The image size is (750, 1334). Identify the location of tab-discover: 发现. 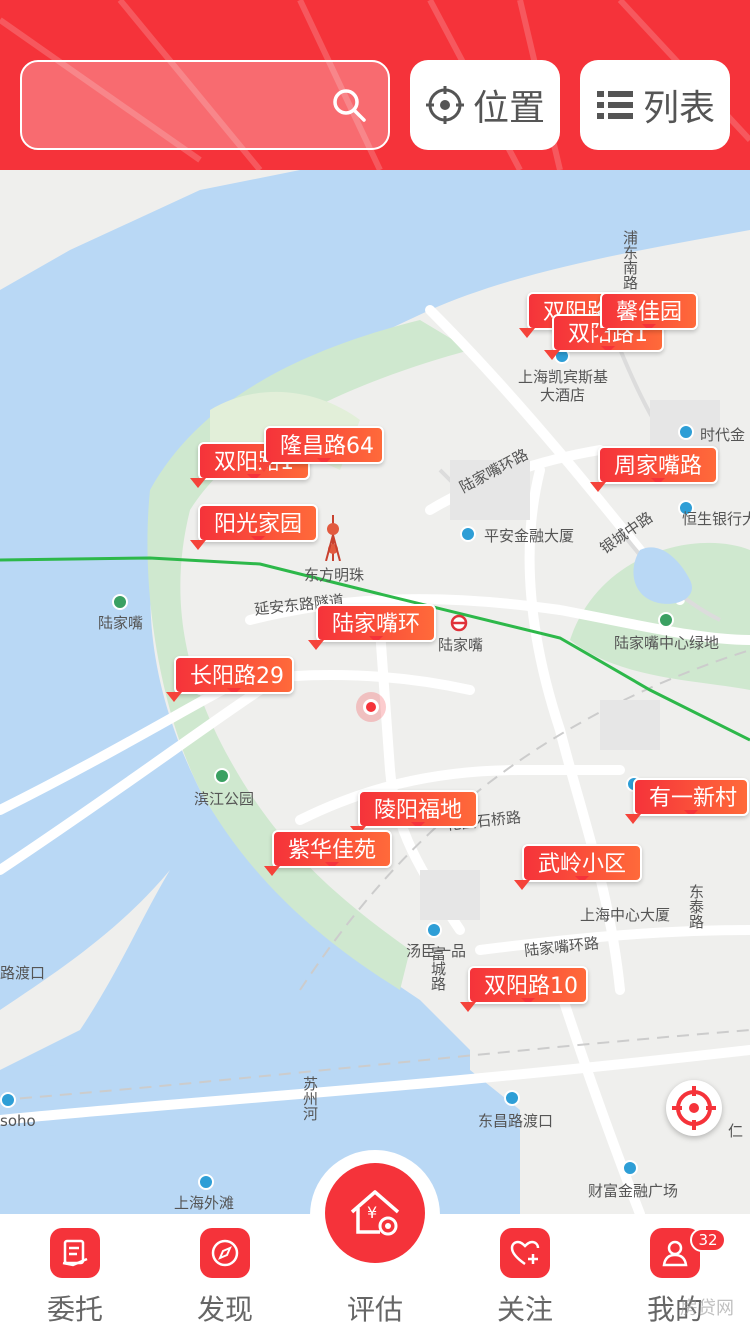
(225, 1274).